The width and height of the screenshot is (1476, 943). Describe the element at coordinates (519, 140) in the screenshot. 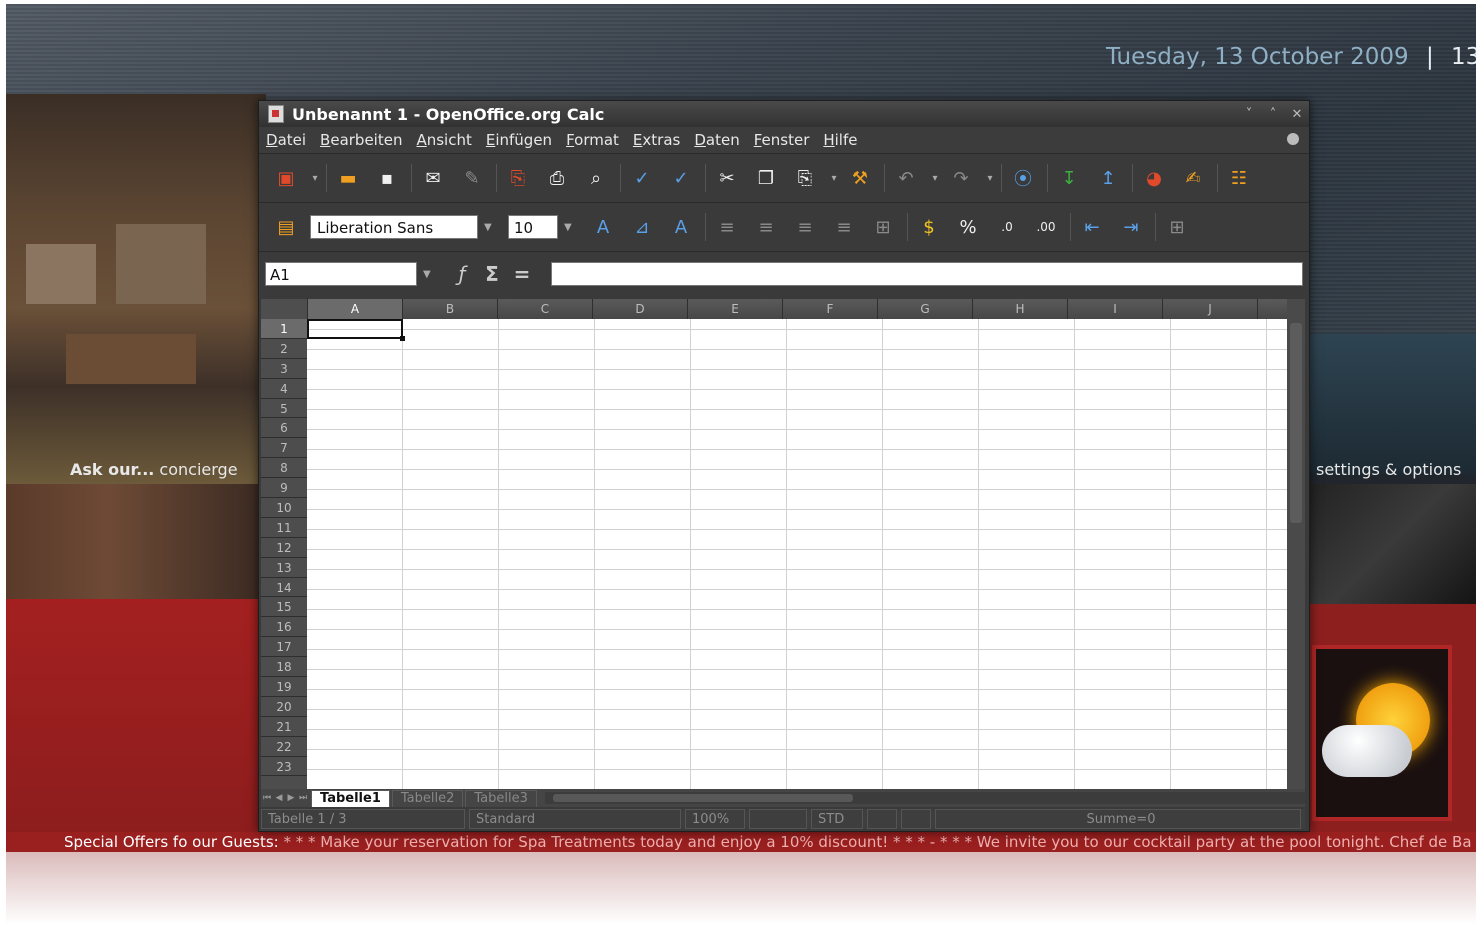

I see `menu-einfügen: Einfügen` at that location.